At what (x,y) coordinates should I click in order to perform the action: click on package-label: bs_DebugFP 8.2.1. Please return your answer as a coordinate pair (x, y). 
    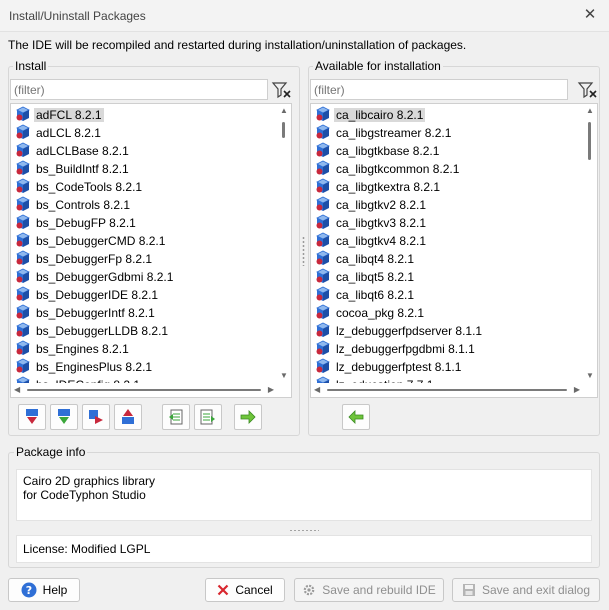
    Looking at the image, I should click on (86, 222).